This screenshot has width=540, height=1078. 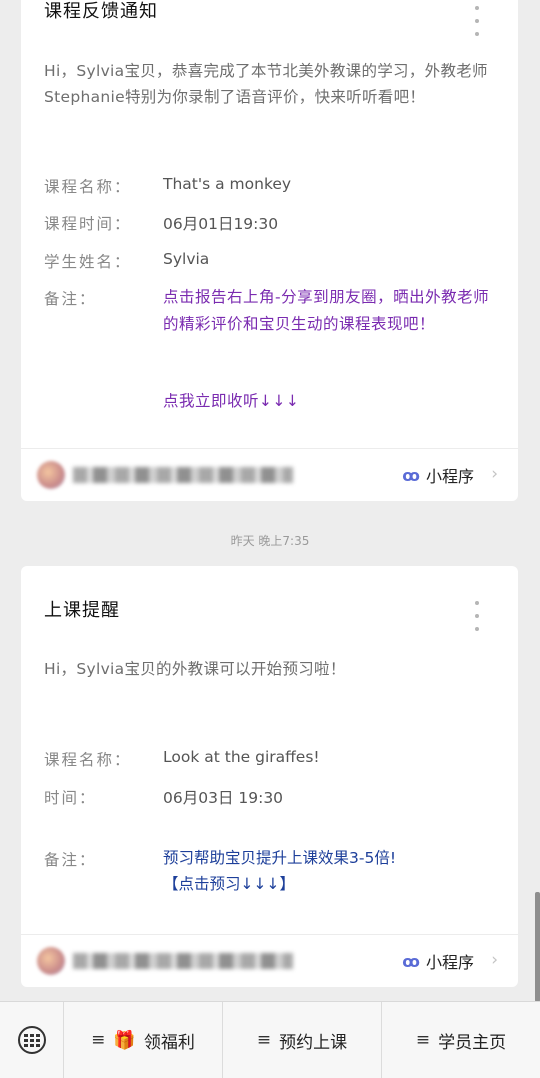 I want to click on note-text: 点击报告右上角-分享到朋友圈，晒出外教老师的精彩评价和宝贝生动的课程表现吧！, so click(x=326, y=310).